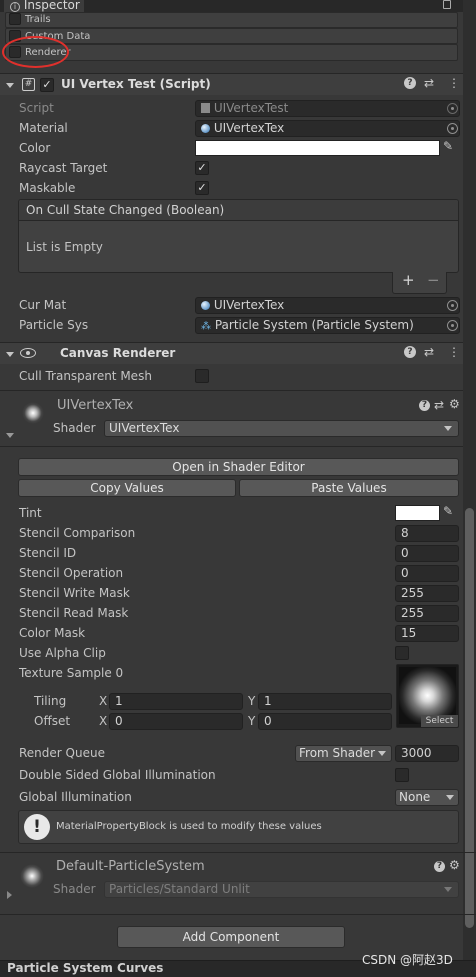 Image resolution: width=476 pixels, height=977 pixels. I want to click on dsgi-checkbox, so click(402, 775).